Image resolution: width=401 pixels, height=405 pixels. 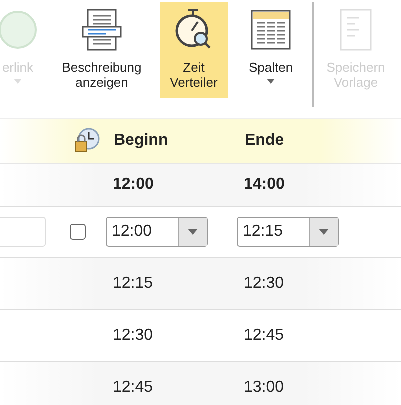 I want to click on table-cell: 12:30, so click(x=264, y=283).